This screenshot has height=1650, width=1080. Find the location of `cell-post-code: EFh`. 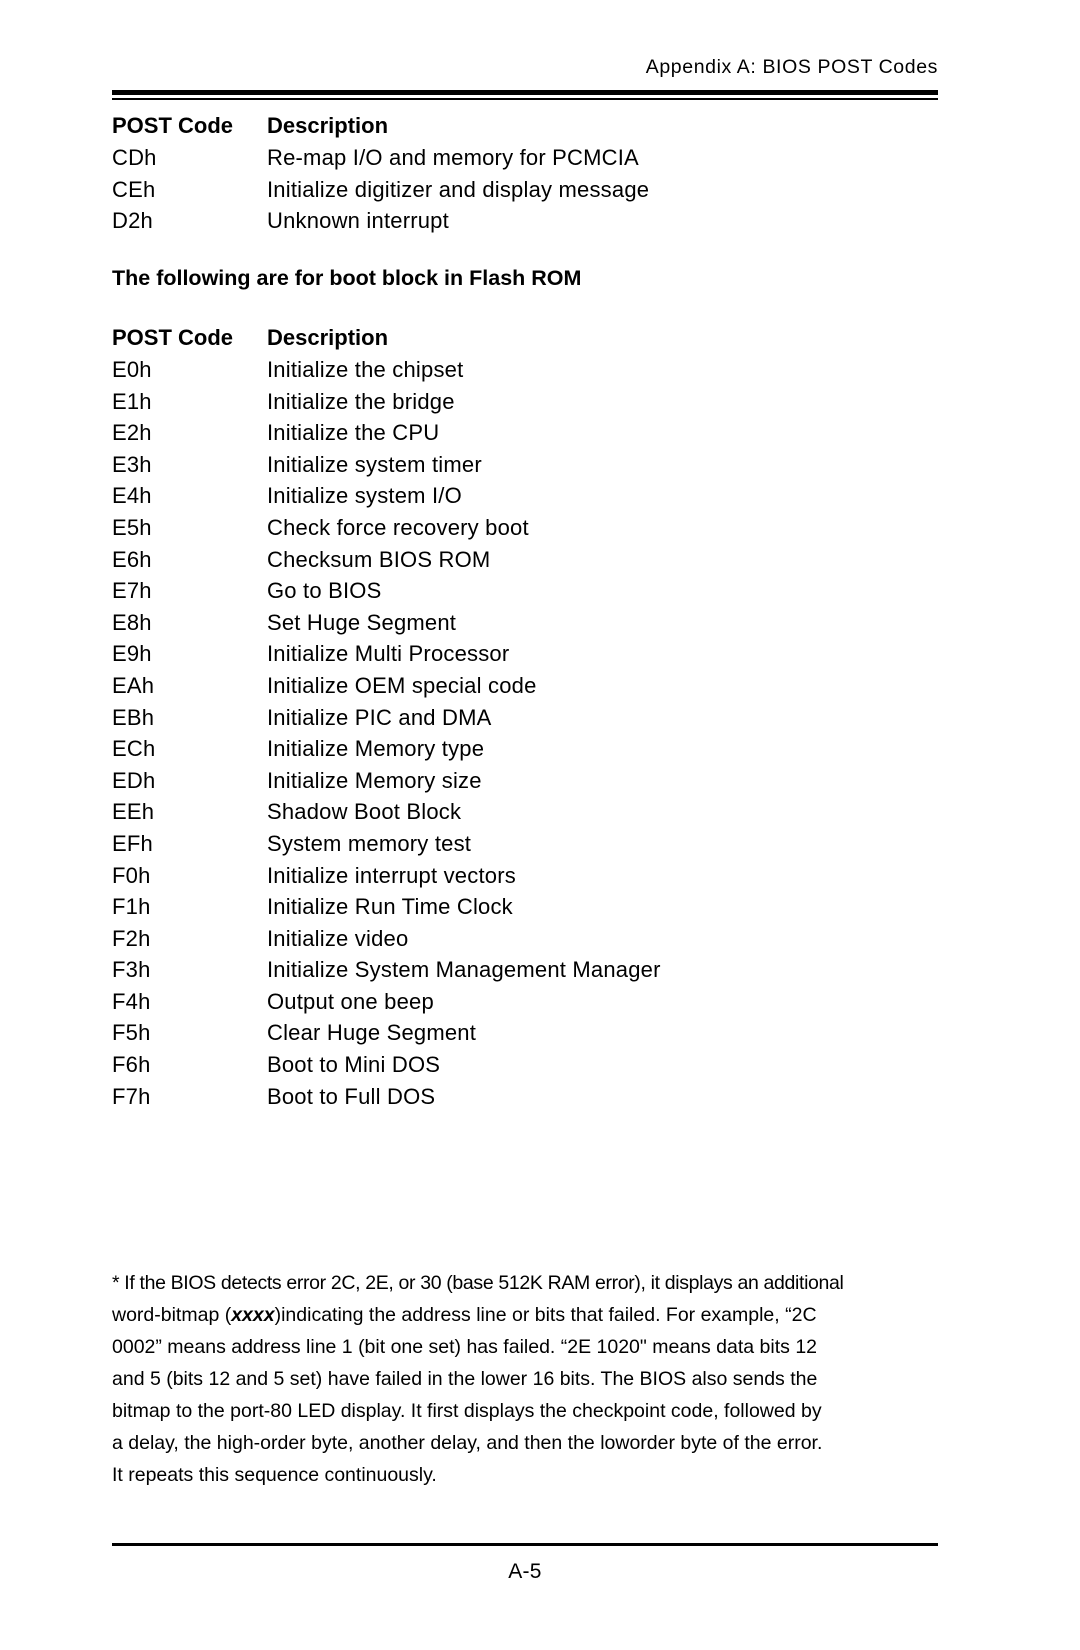

cell-post-code: EFh is located at coordinates (132, 843).